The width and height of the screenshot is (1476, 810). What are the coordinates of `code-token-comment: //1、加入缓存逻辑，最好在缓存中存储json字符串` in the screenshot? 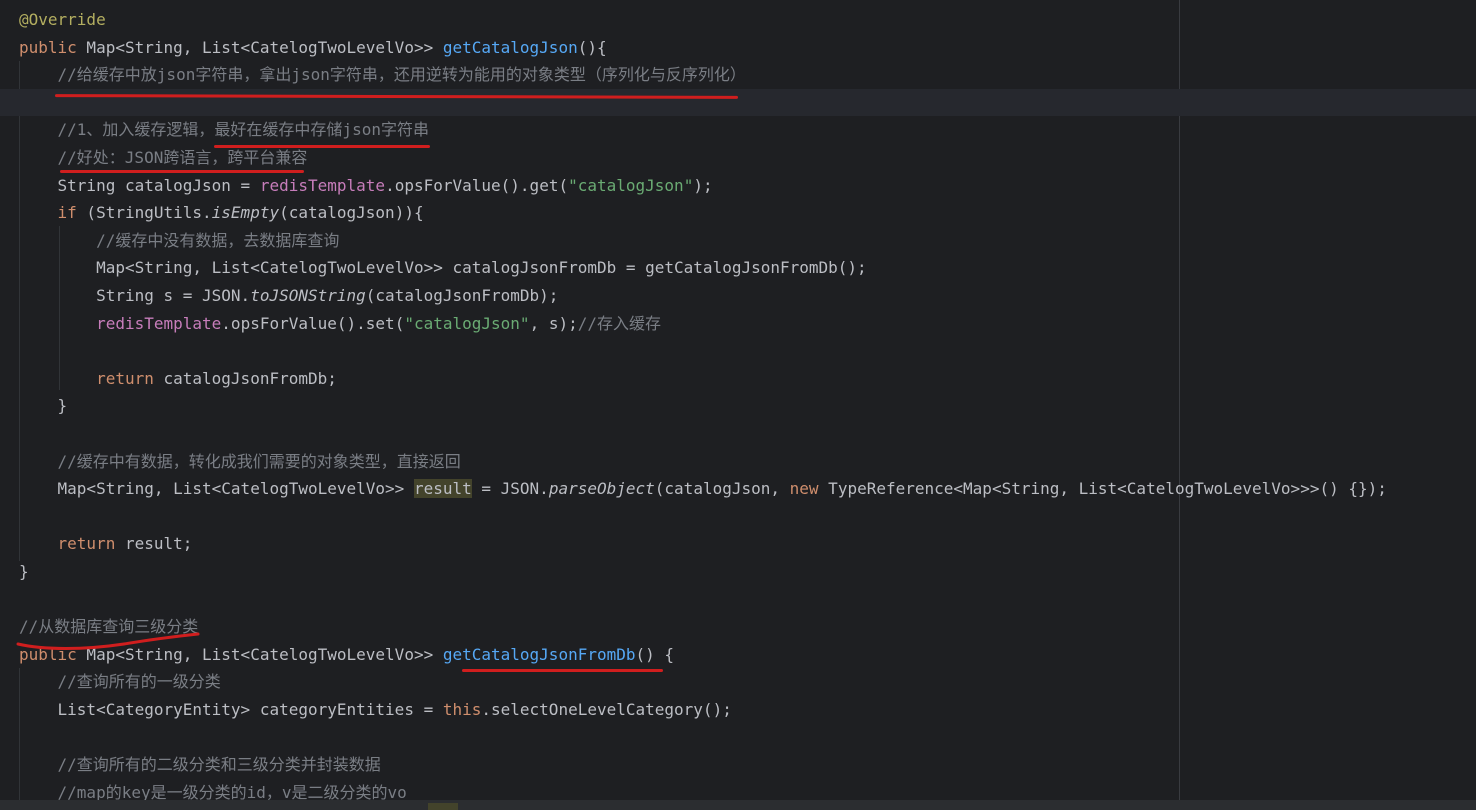 It's located at (243, 130).